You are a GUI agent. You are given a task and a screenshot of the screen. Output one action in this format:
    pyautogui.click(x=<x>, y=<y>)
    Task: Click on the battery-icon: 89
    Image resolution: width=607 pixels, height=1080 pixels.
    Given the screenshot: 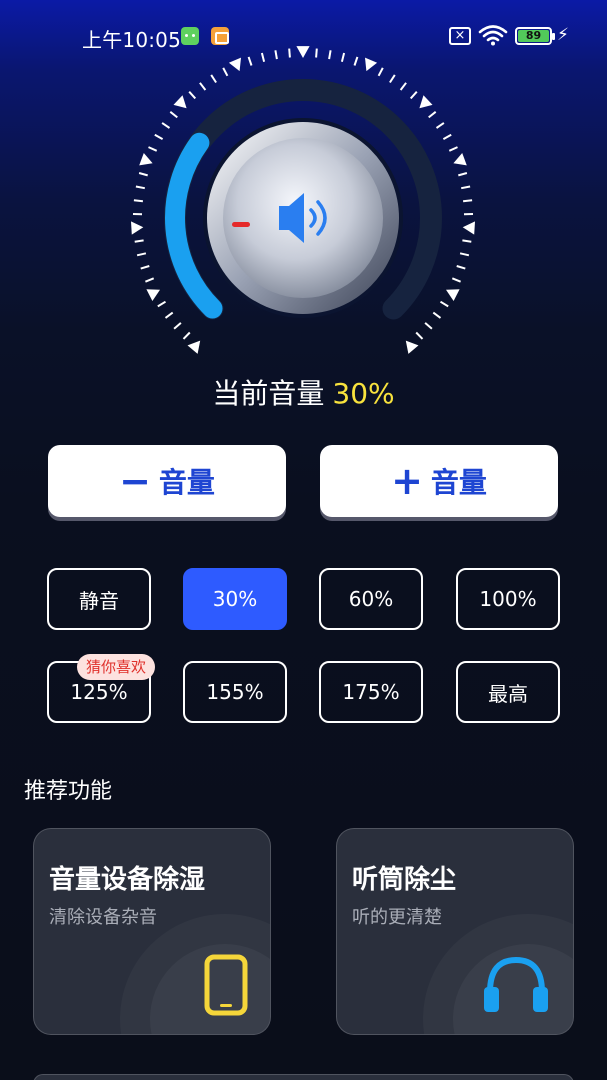 What is the action you would take?
    pyautogui.click(x=535, y=36)
    